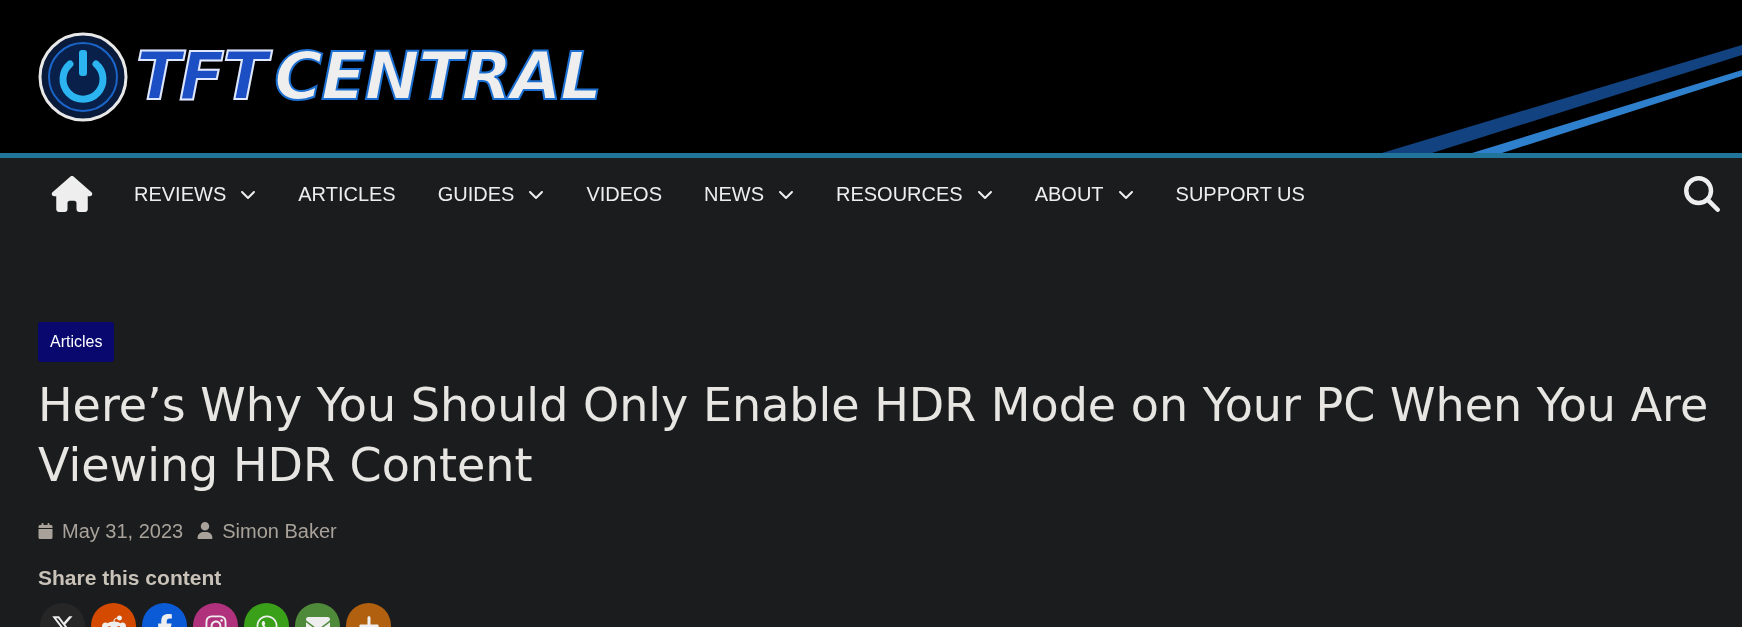 The width and height of the screenshot is (1742, 627). What do you see at coordinates (748, 194) in the screenshot?
I see `nav-link: NEWS` at bounding box center [748, 194].